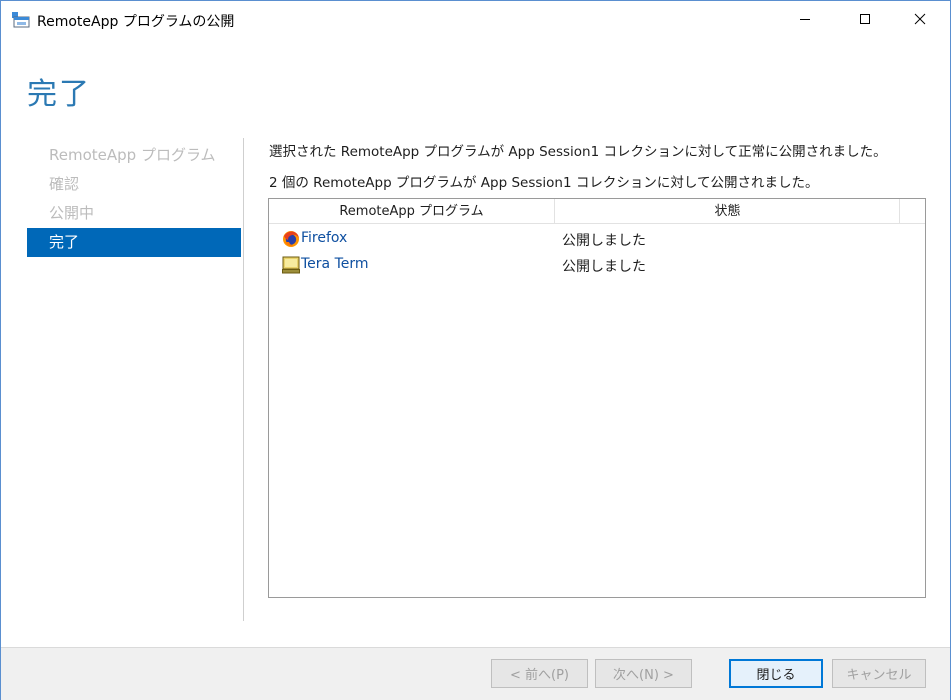 The width and height of the screenshot is (951, 700). I want to click on list-header: RemoteApp プログラム 状態, so click(597, 211).